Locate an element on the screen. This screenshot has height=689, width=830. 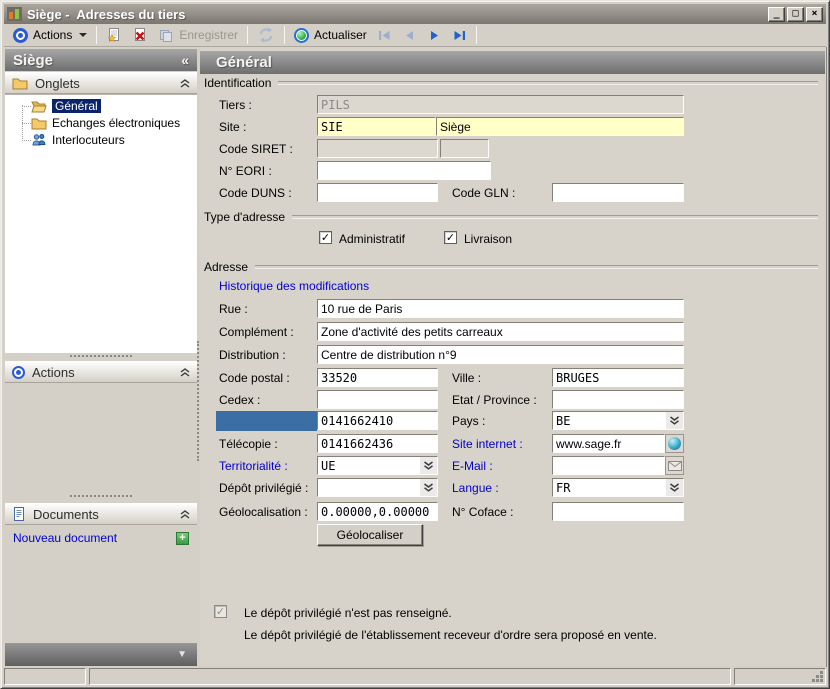
nouveau-document-link: Nouveau document is located at coordinates (94, 538).